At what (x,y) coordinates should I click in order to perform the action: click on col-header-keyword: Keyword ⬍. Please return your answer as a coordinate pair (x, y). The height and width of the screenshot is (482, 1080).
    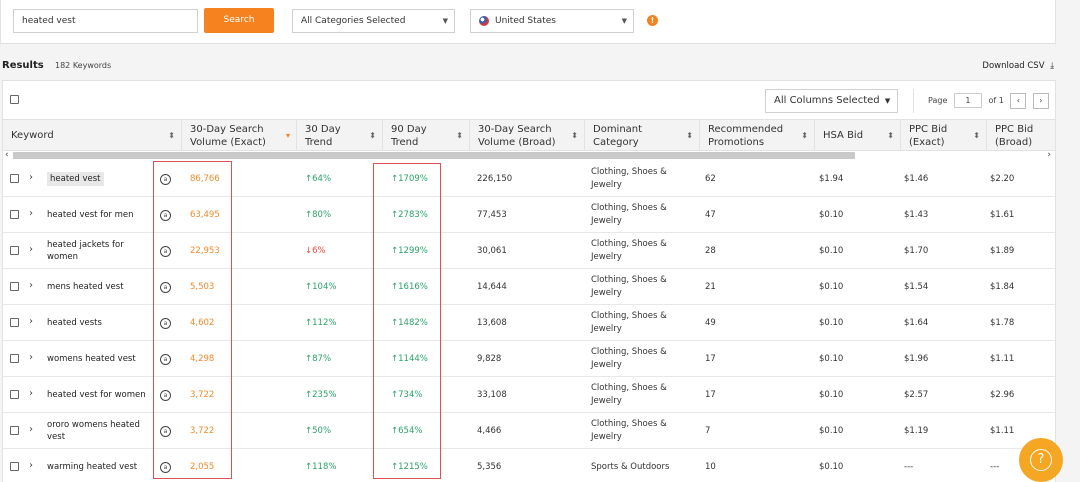
    Looking at the image, I should click on (92, 136).